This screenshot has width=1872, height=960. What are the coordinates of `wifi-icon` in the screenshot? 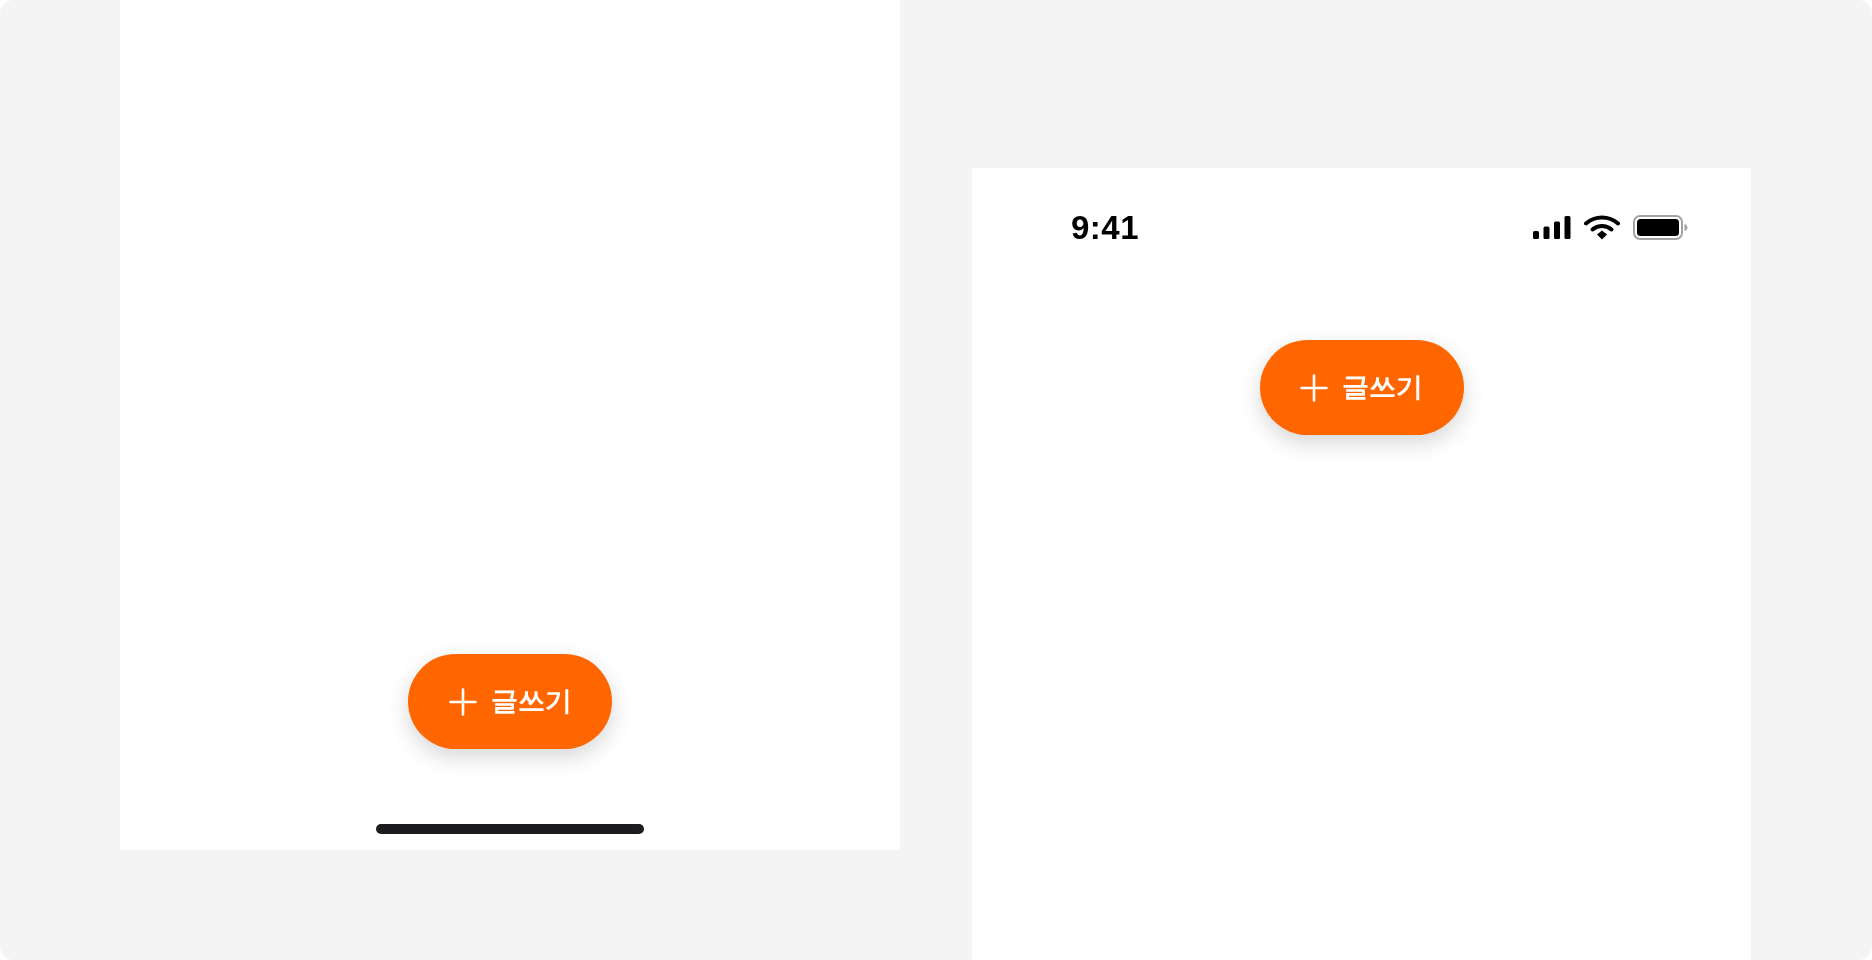 It's located at (1602, 227).